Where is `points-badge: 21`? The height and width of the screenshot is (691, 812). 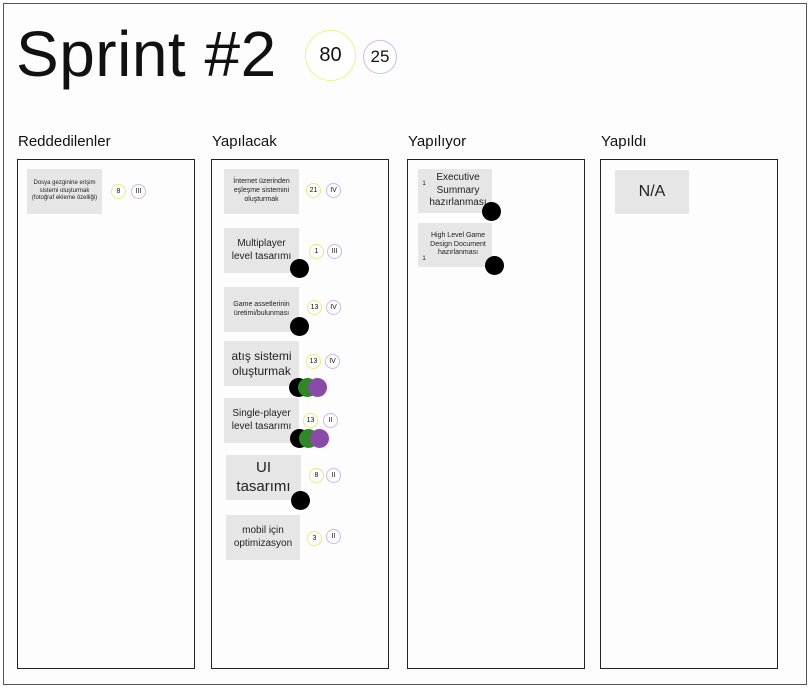
points-badge: 21 is located at coordinates (313, 190).